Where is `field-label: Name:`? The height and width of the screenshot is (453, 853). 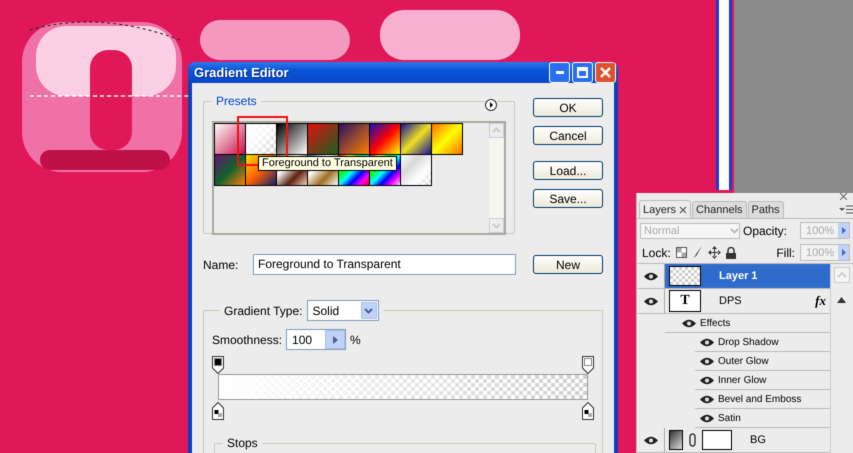 field-label: Name: is located at coordinates (221, 265).